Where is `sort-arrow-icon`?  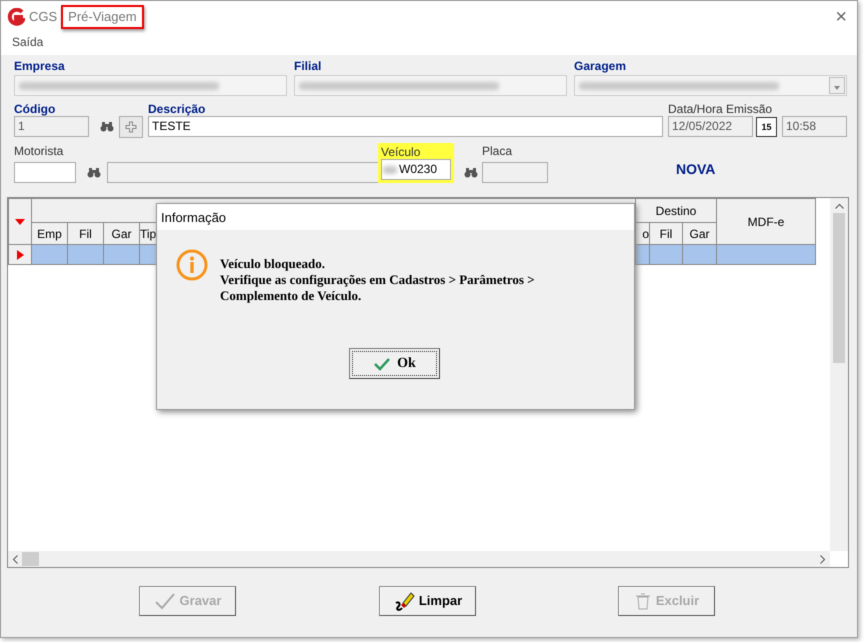
sort-arrow-icon is located at coordinates (20, 222).